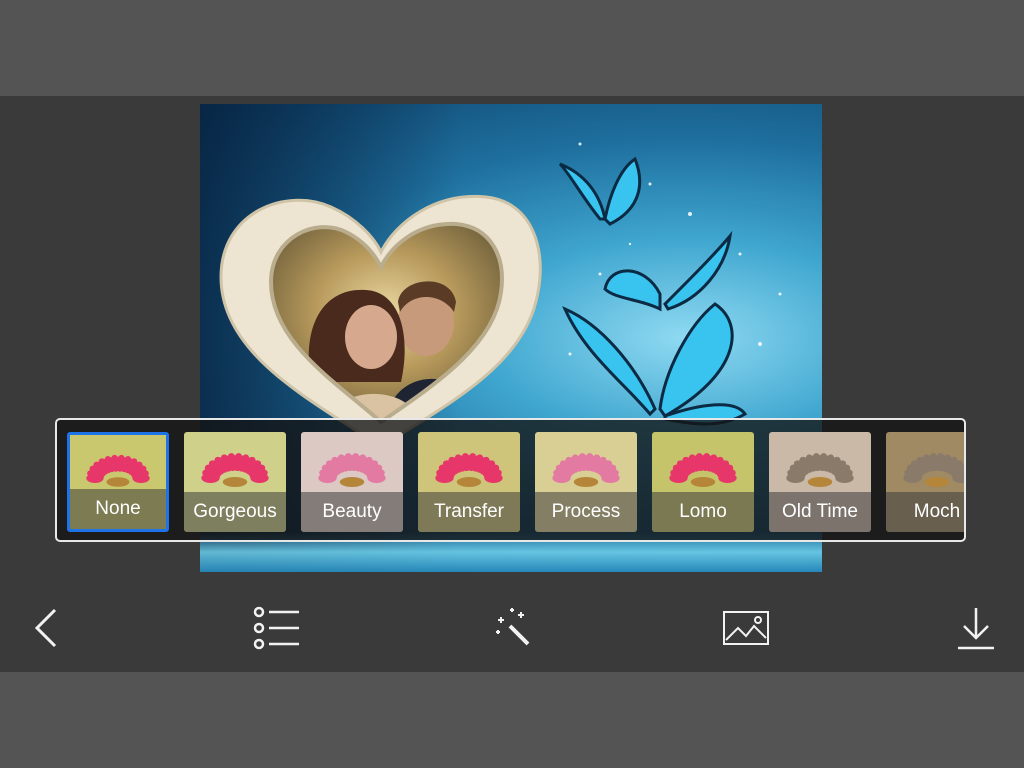 This screenshot has width=1024, height=768. What do you see at coordinates (512, 48) in the screenshot?
I see `top-band` at bounding box center [512, 48].